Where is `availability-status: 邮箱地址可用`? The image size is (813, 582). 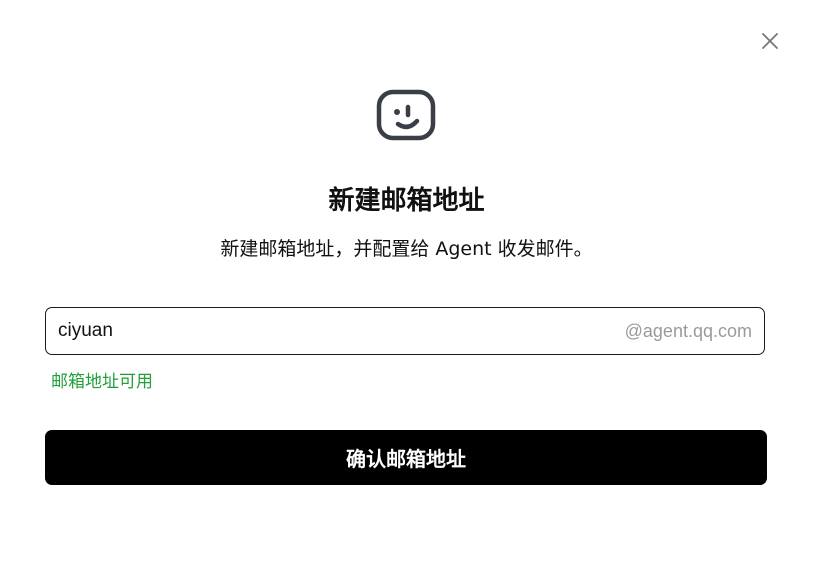
availability-status: 邮箱地址可用 is located at coordinates (102, 382).